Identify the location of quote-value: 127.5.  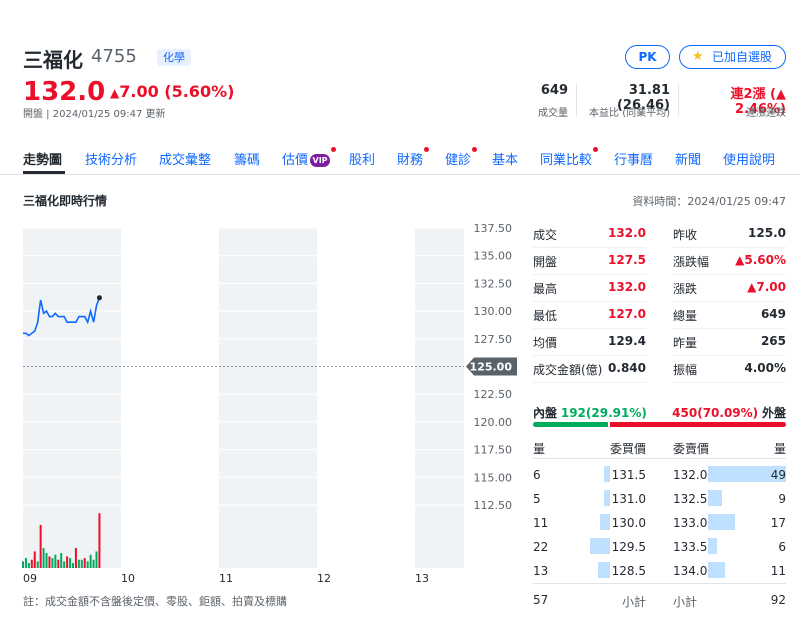
(627, 260).